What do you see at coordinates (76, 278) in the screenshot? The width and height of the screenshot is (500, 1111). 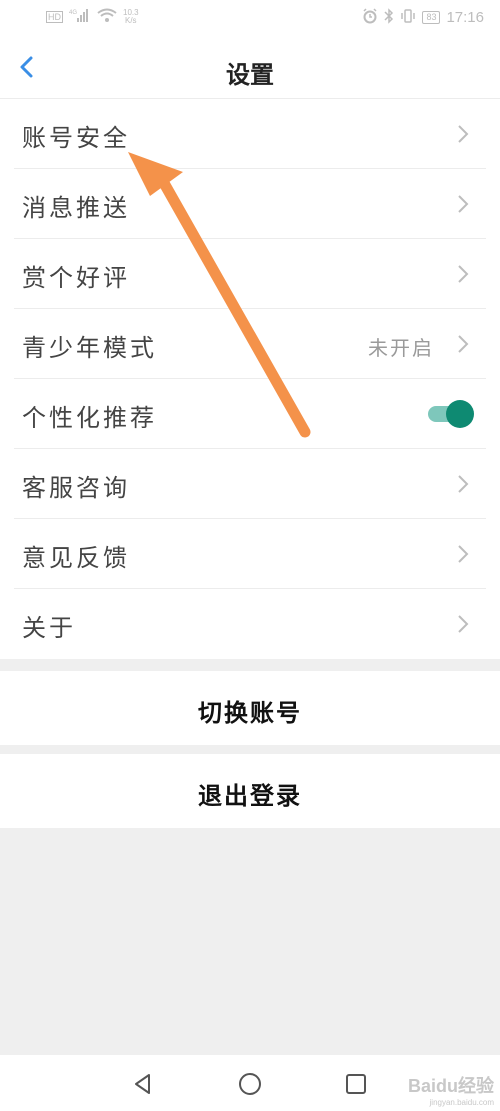 I see `settings-item-label: 赏个好评` at bounding box center [76, 278].